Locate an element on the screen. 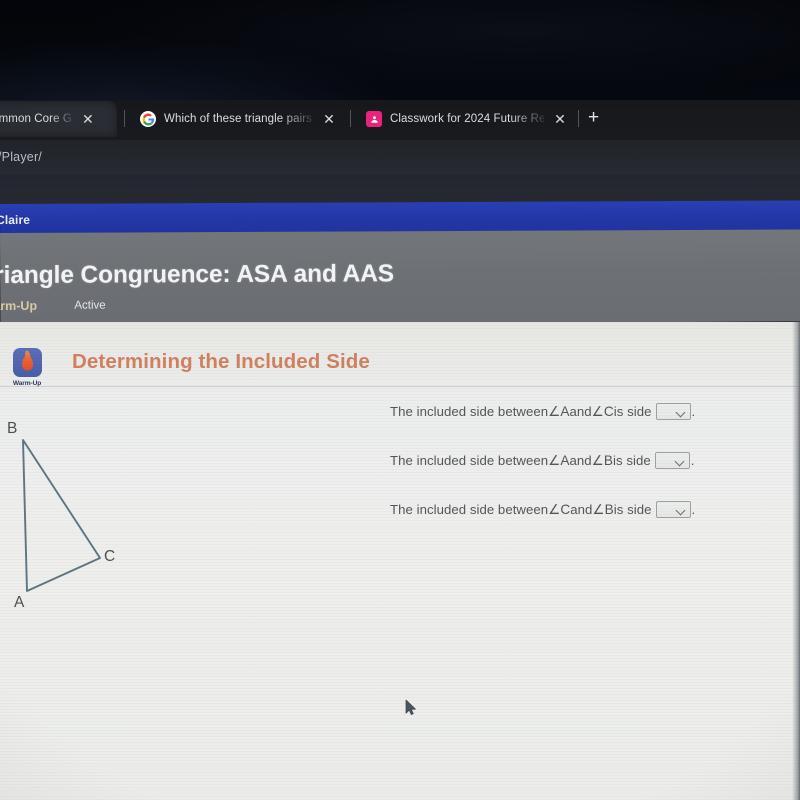 The image size is (800, 800). browser-tab-2: Which of these triangle pairs can ✕ is located at coordinates (237, 119).